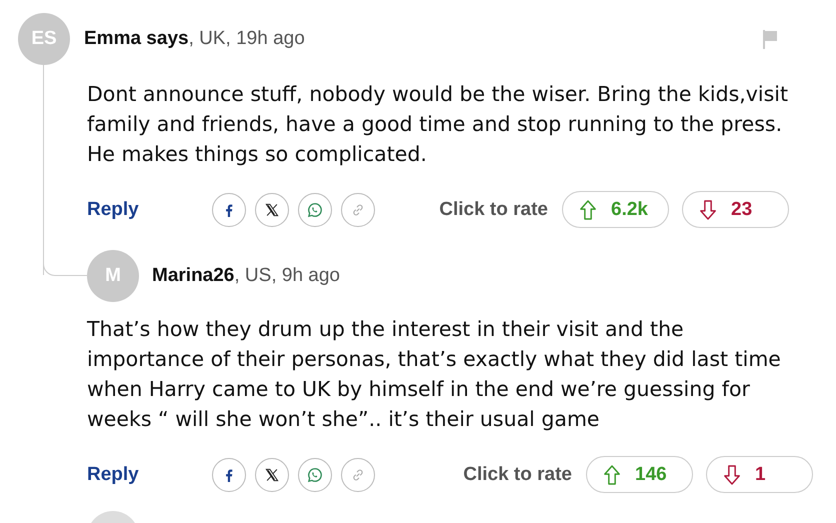 This screenshot has height=523, width=836. What do you see at coordinates (735, 209) in the screenshot?
I see `downvote-button: 23` at bounding box center [735, 209].